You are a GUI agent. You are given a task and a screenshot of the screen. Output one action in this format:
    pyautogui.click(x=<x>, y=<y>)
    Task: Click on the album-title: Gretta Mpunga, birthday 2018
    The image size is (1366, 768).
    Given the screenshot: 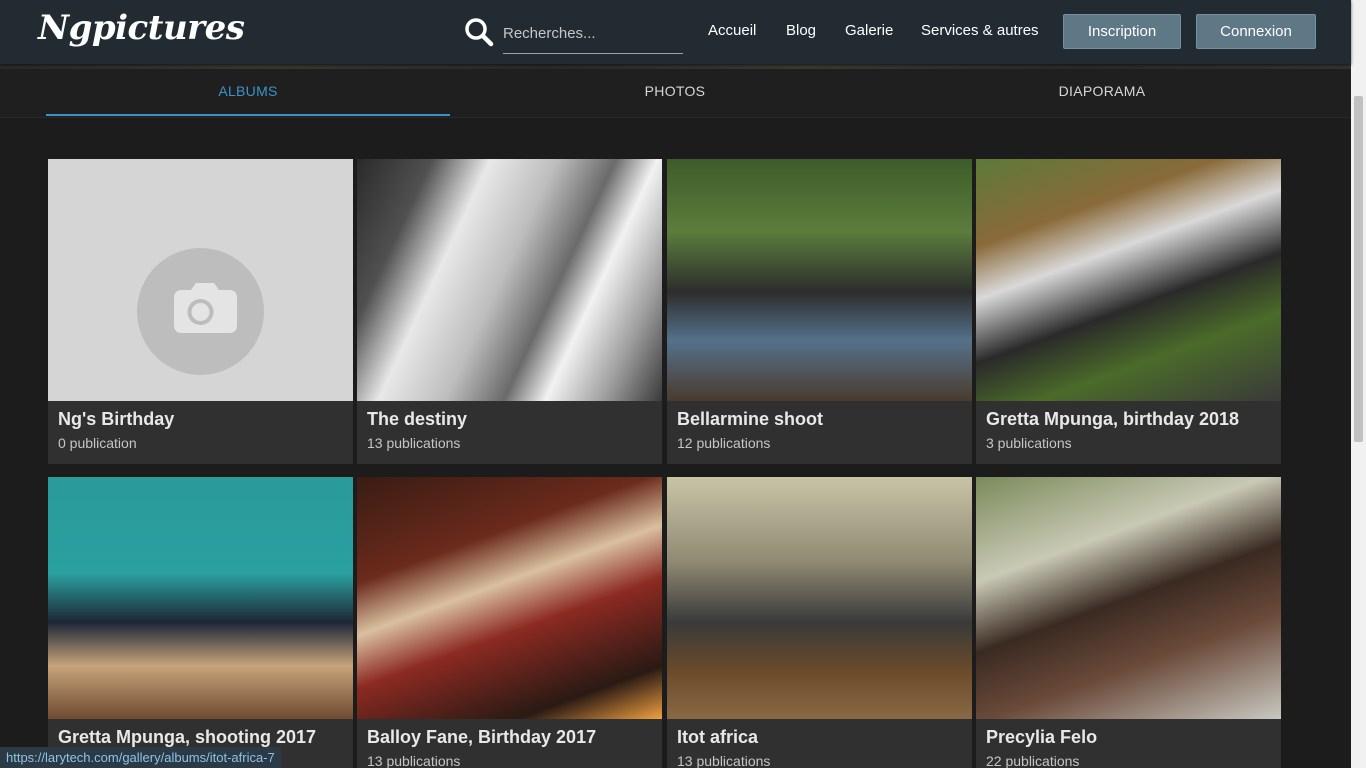 What is the action you would take?
    pyautogui.click(x=1128, y=419)
    